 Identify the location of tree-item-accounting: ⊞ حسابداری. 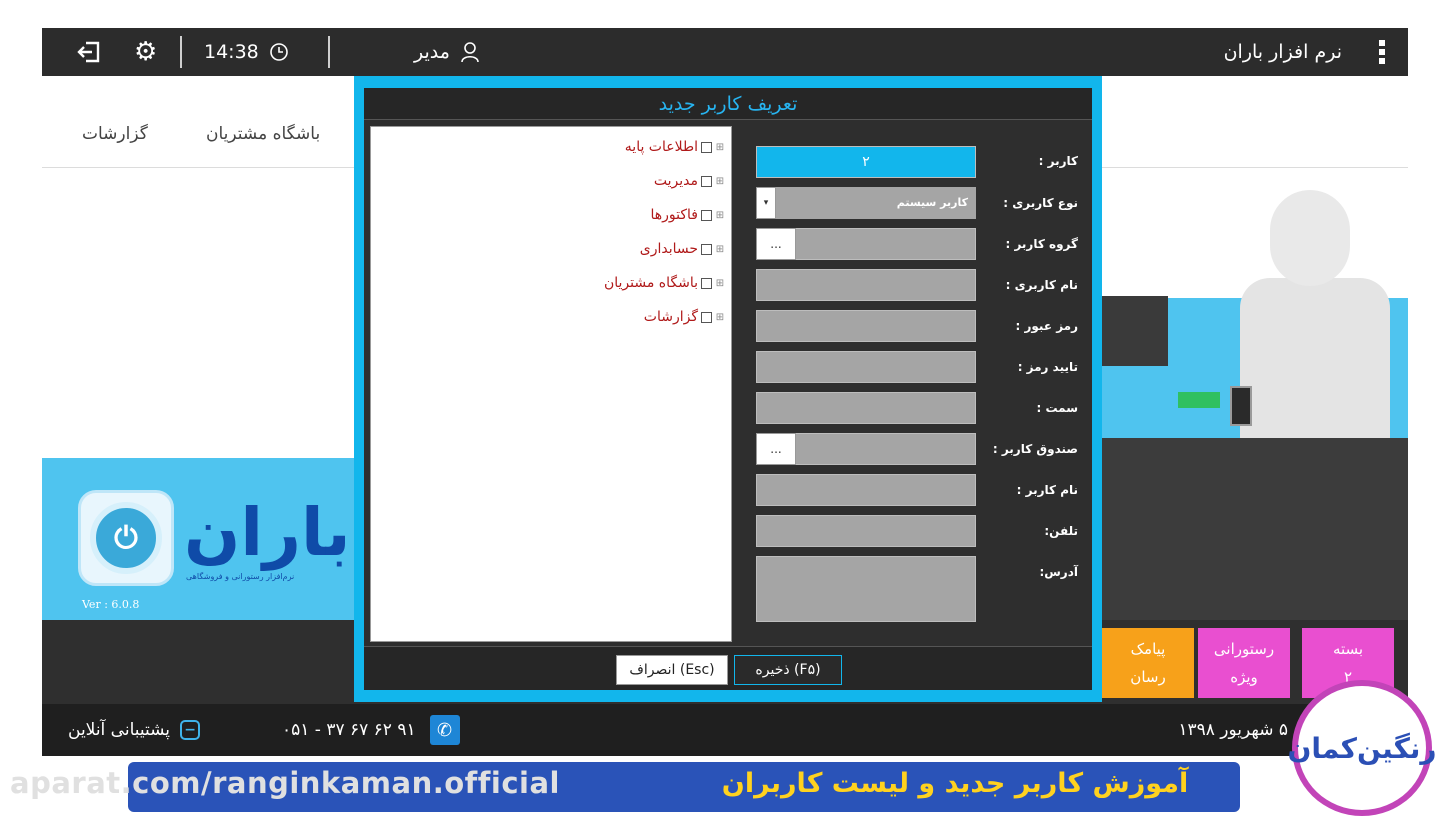
(682, 249).